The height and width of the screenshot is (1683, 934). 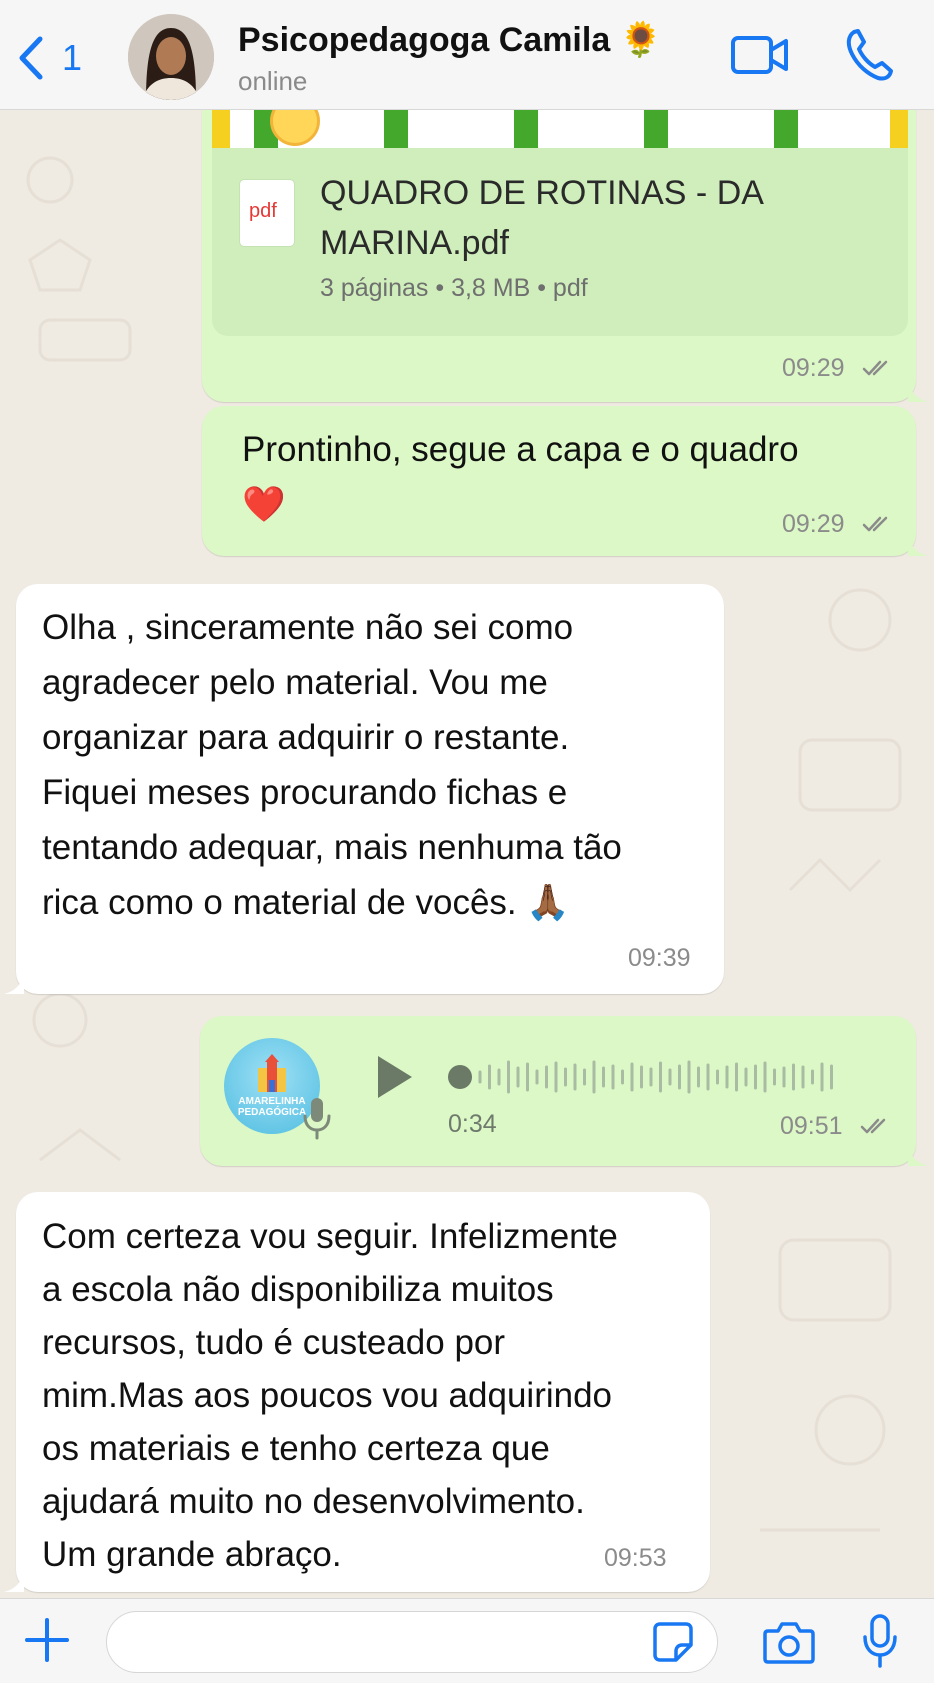 What do you see at coordinates (643, 1077) in the screenshot?
I see `audio-waveform` at bounding box center [643, 1077].